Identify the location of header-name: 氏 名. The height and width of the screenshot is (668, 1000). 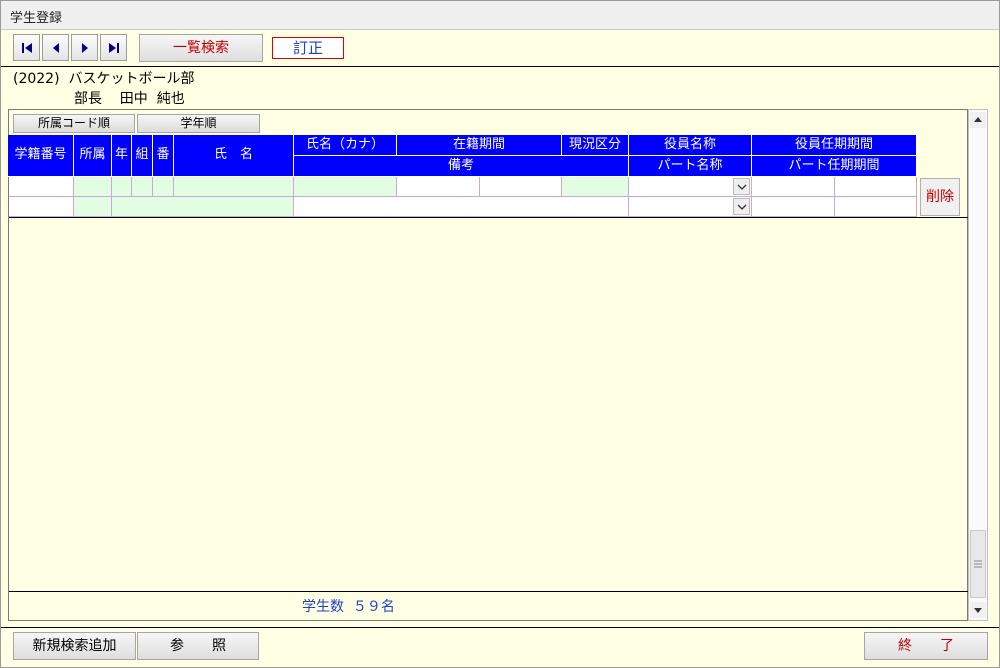
(234, 156).